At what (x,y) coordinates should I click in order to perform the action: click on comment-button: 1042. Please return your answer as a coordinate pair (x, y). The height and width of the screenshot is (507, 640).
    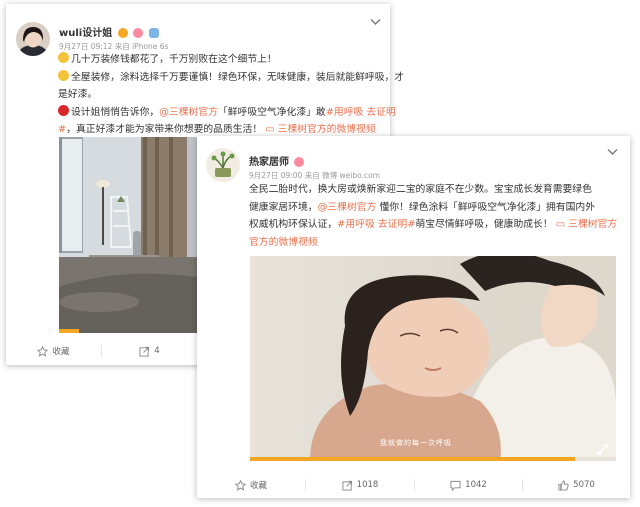
    Looking at the image, I should click on (468, 485).